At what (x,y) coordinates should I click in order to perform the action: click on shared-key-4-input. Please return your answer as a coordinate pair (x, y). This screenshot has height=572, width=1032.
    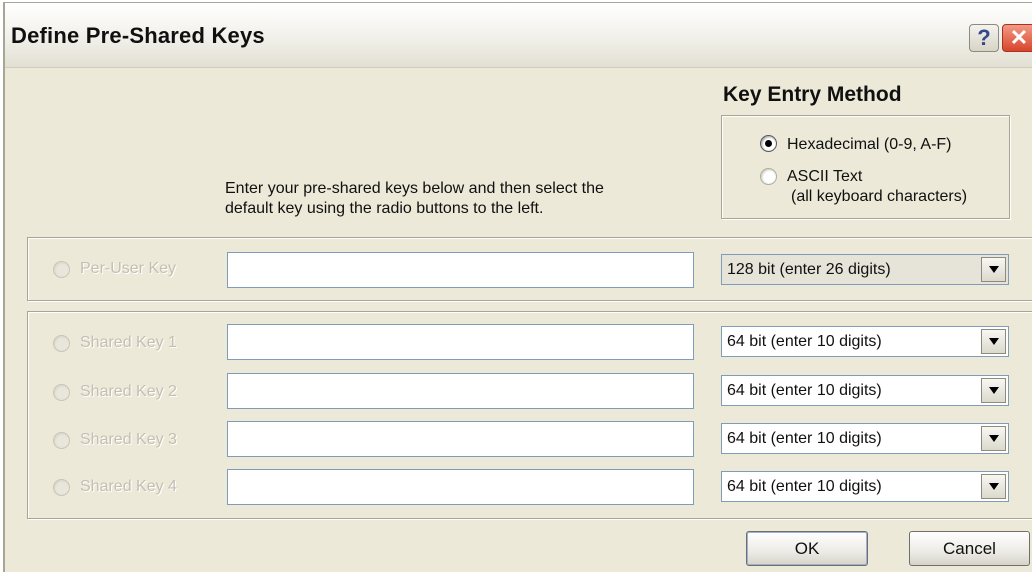
    Looking at the image, I should click on (460, 487).